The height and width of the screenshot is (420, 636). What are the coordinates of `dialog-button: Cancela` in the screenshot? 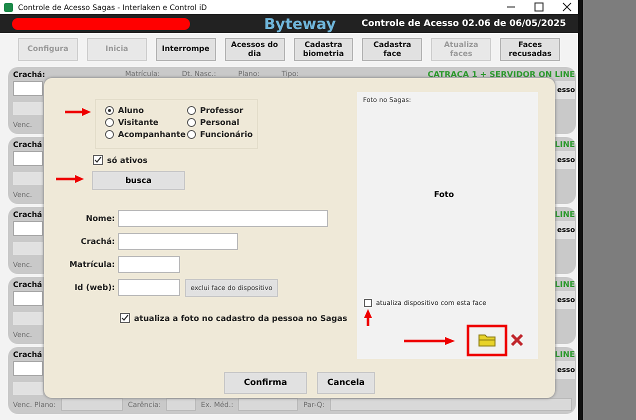 It's located at (346, 383).